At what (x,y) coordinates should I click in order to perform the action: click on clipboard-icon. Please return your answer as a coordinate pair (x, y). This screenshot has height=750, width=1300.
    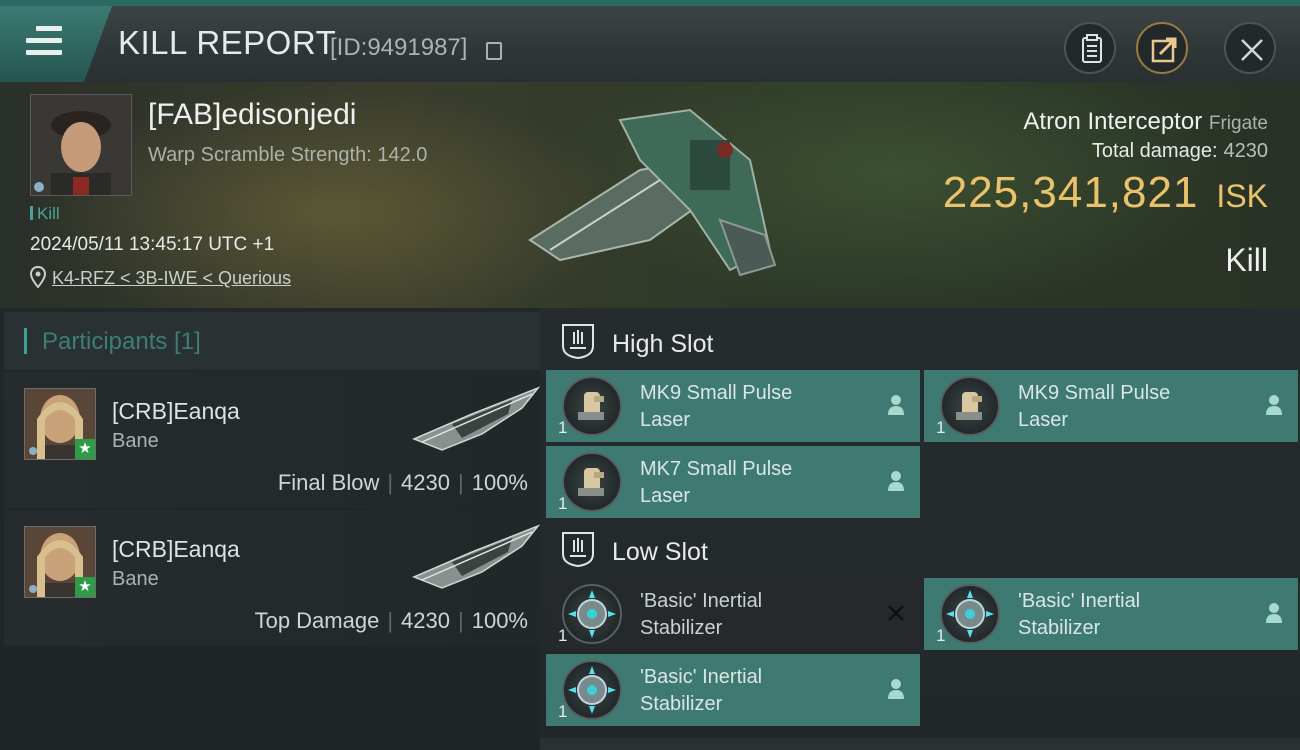
    Looking at the image, I should click on (1092, 48).